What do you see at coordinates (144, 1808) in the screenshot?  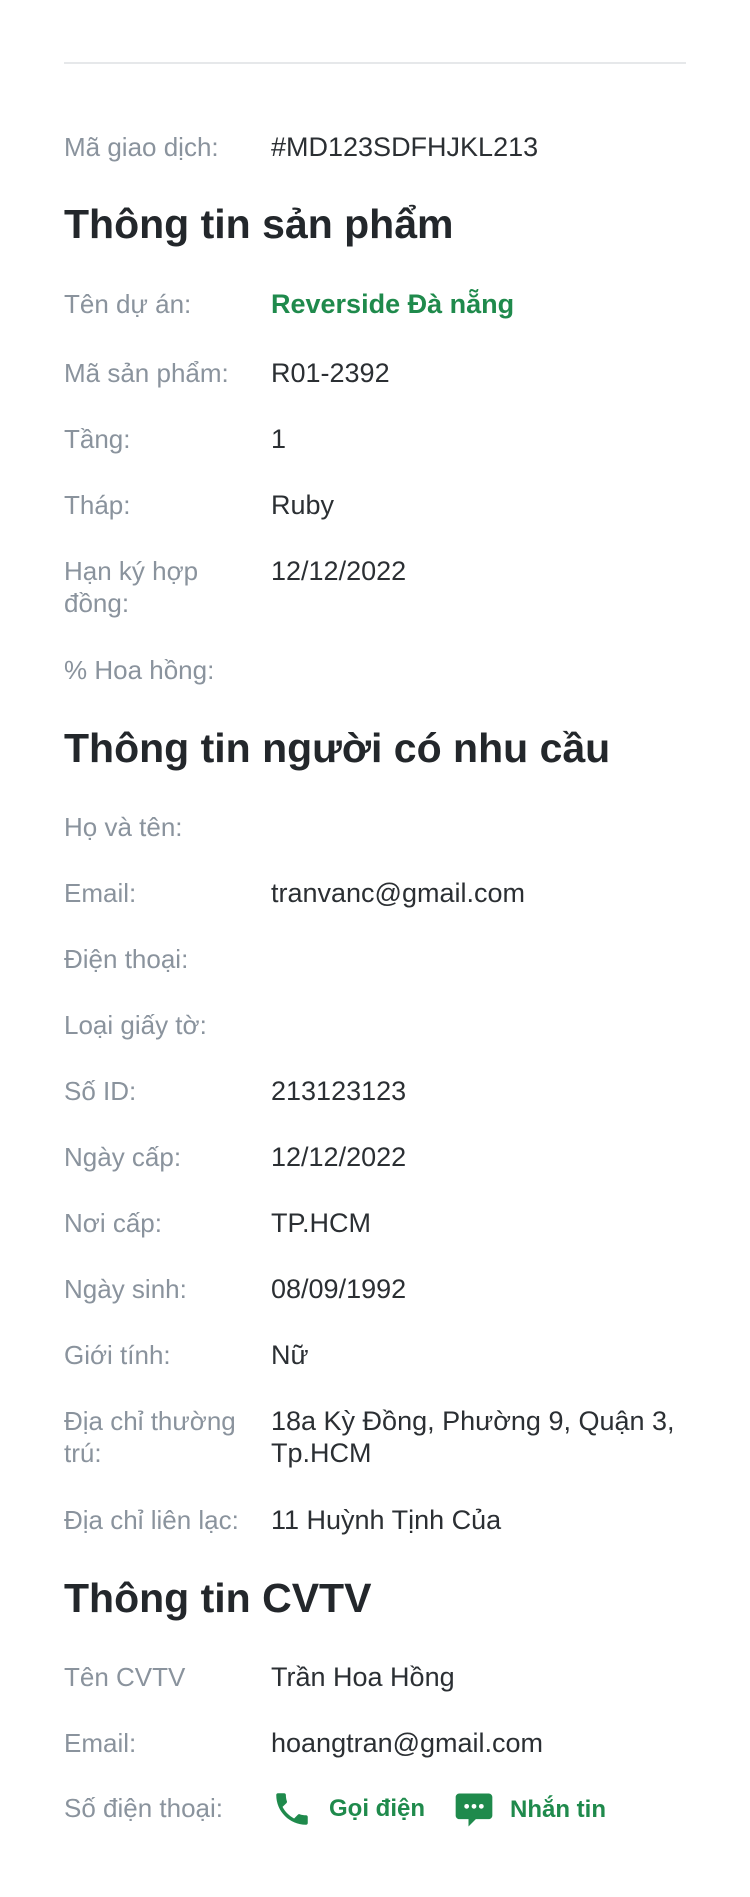 I see `consultant-phone-label: Số điện thoại:` at bounding box center [144, 1808].